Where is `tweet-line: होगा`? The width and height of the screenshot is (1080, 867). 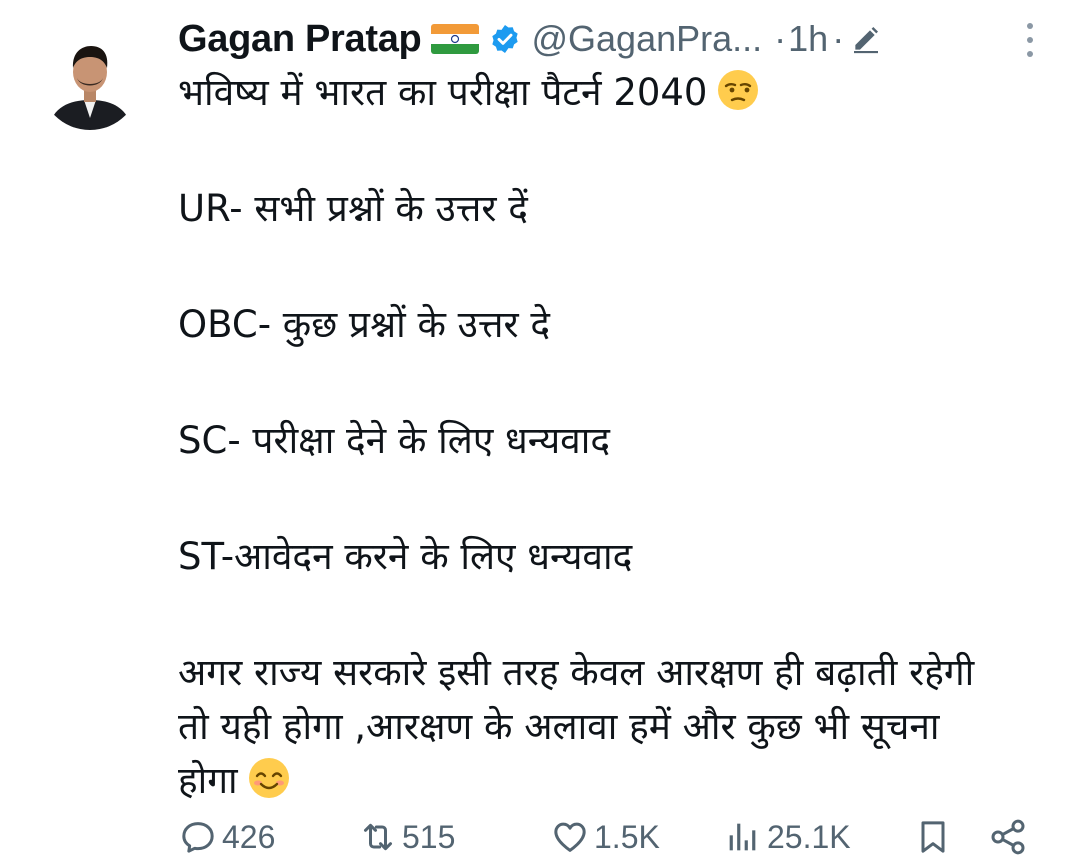 tweet-line: होगा is located at coordinates (618, 781).